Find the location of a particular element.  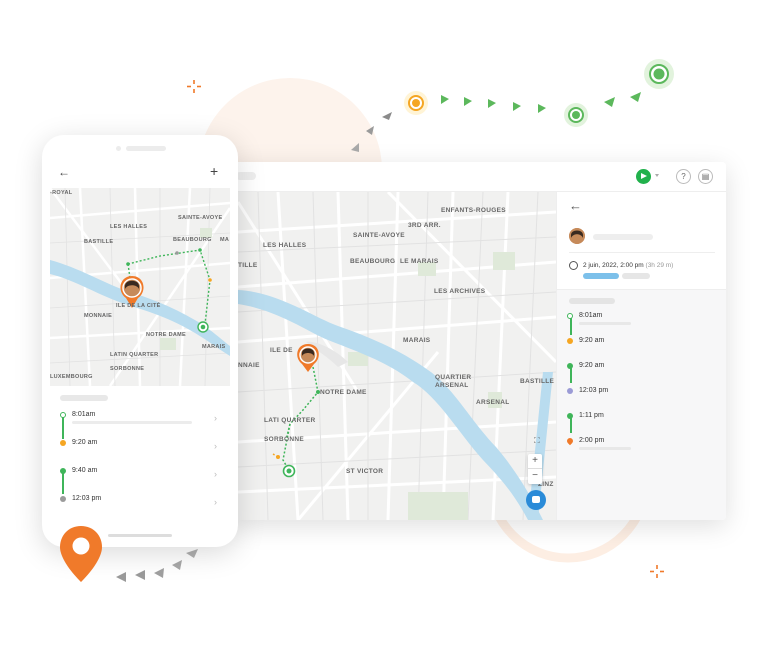

trip-date: 2 juin, 2022, 2:00 pm (3h 29 m) is located at coordinates (628, 265).